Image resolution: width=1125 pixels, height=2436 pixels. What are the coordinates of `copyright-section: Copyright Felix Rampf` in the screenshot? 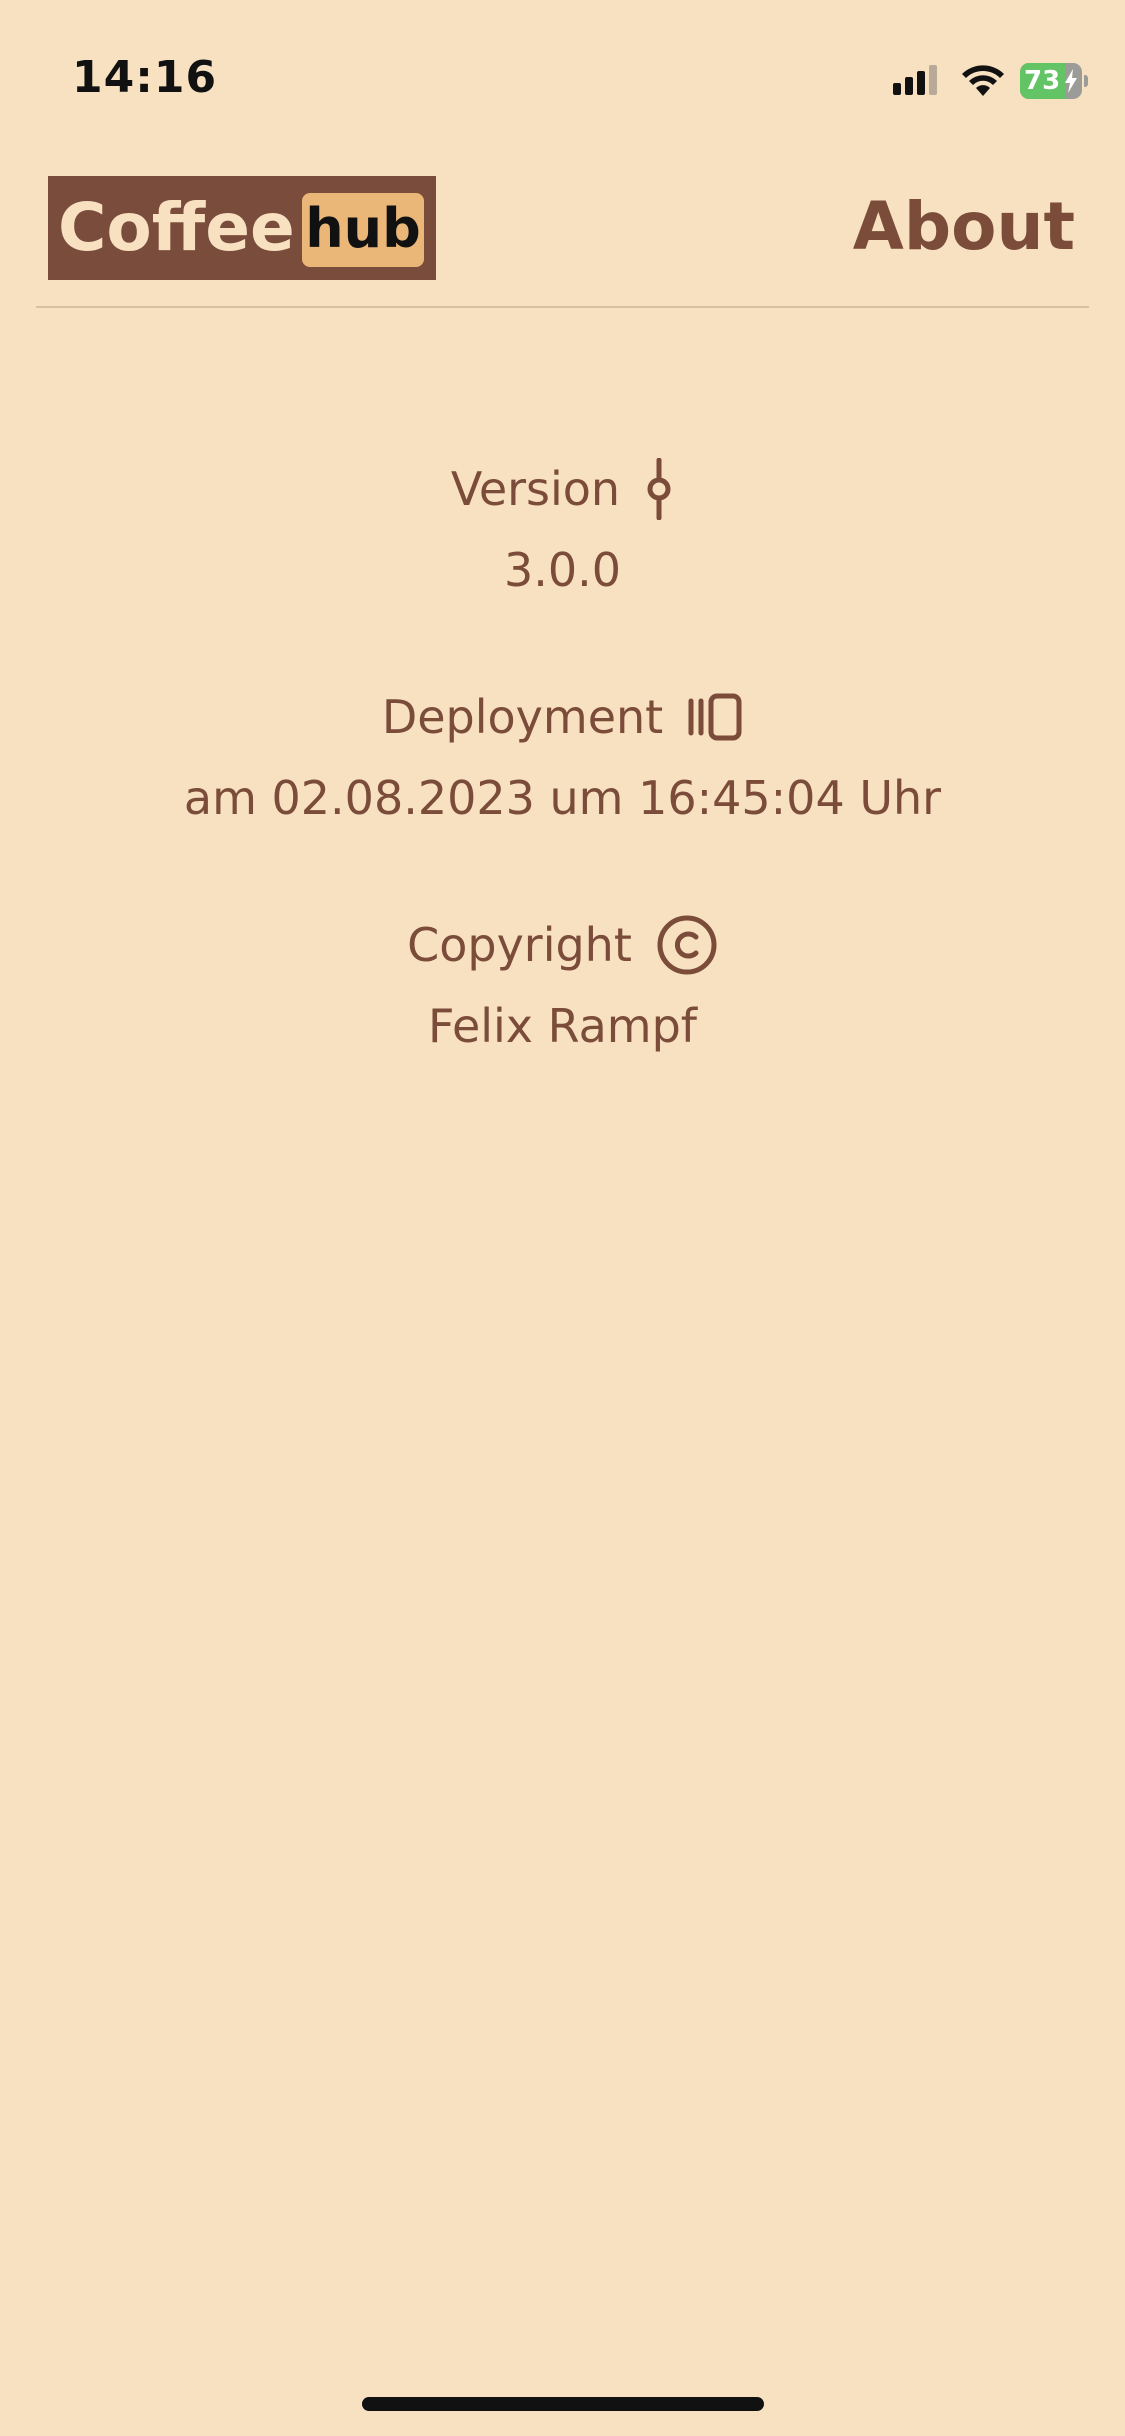 It's located at (562, 983).